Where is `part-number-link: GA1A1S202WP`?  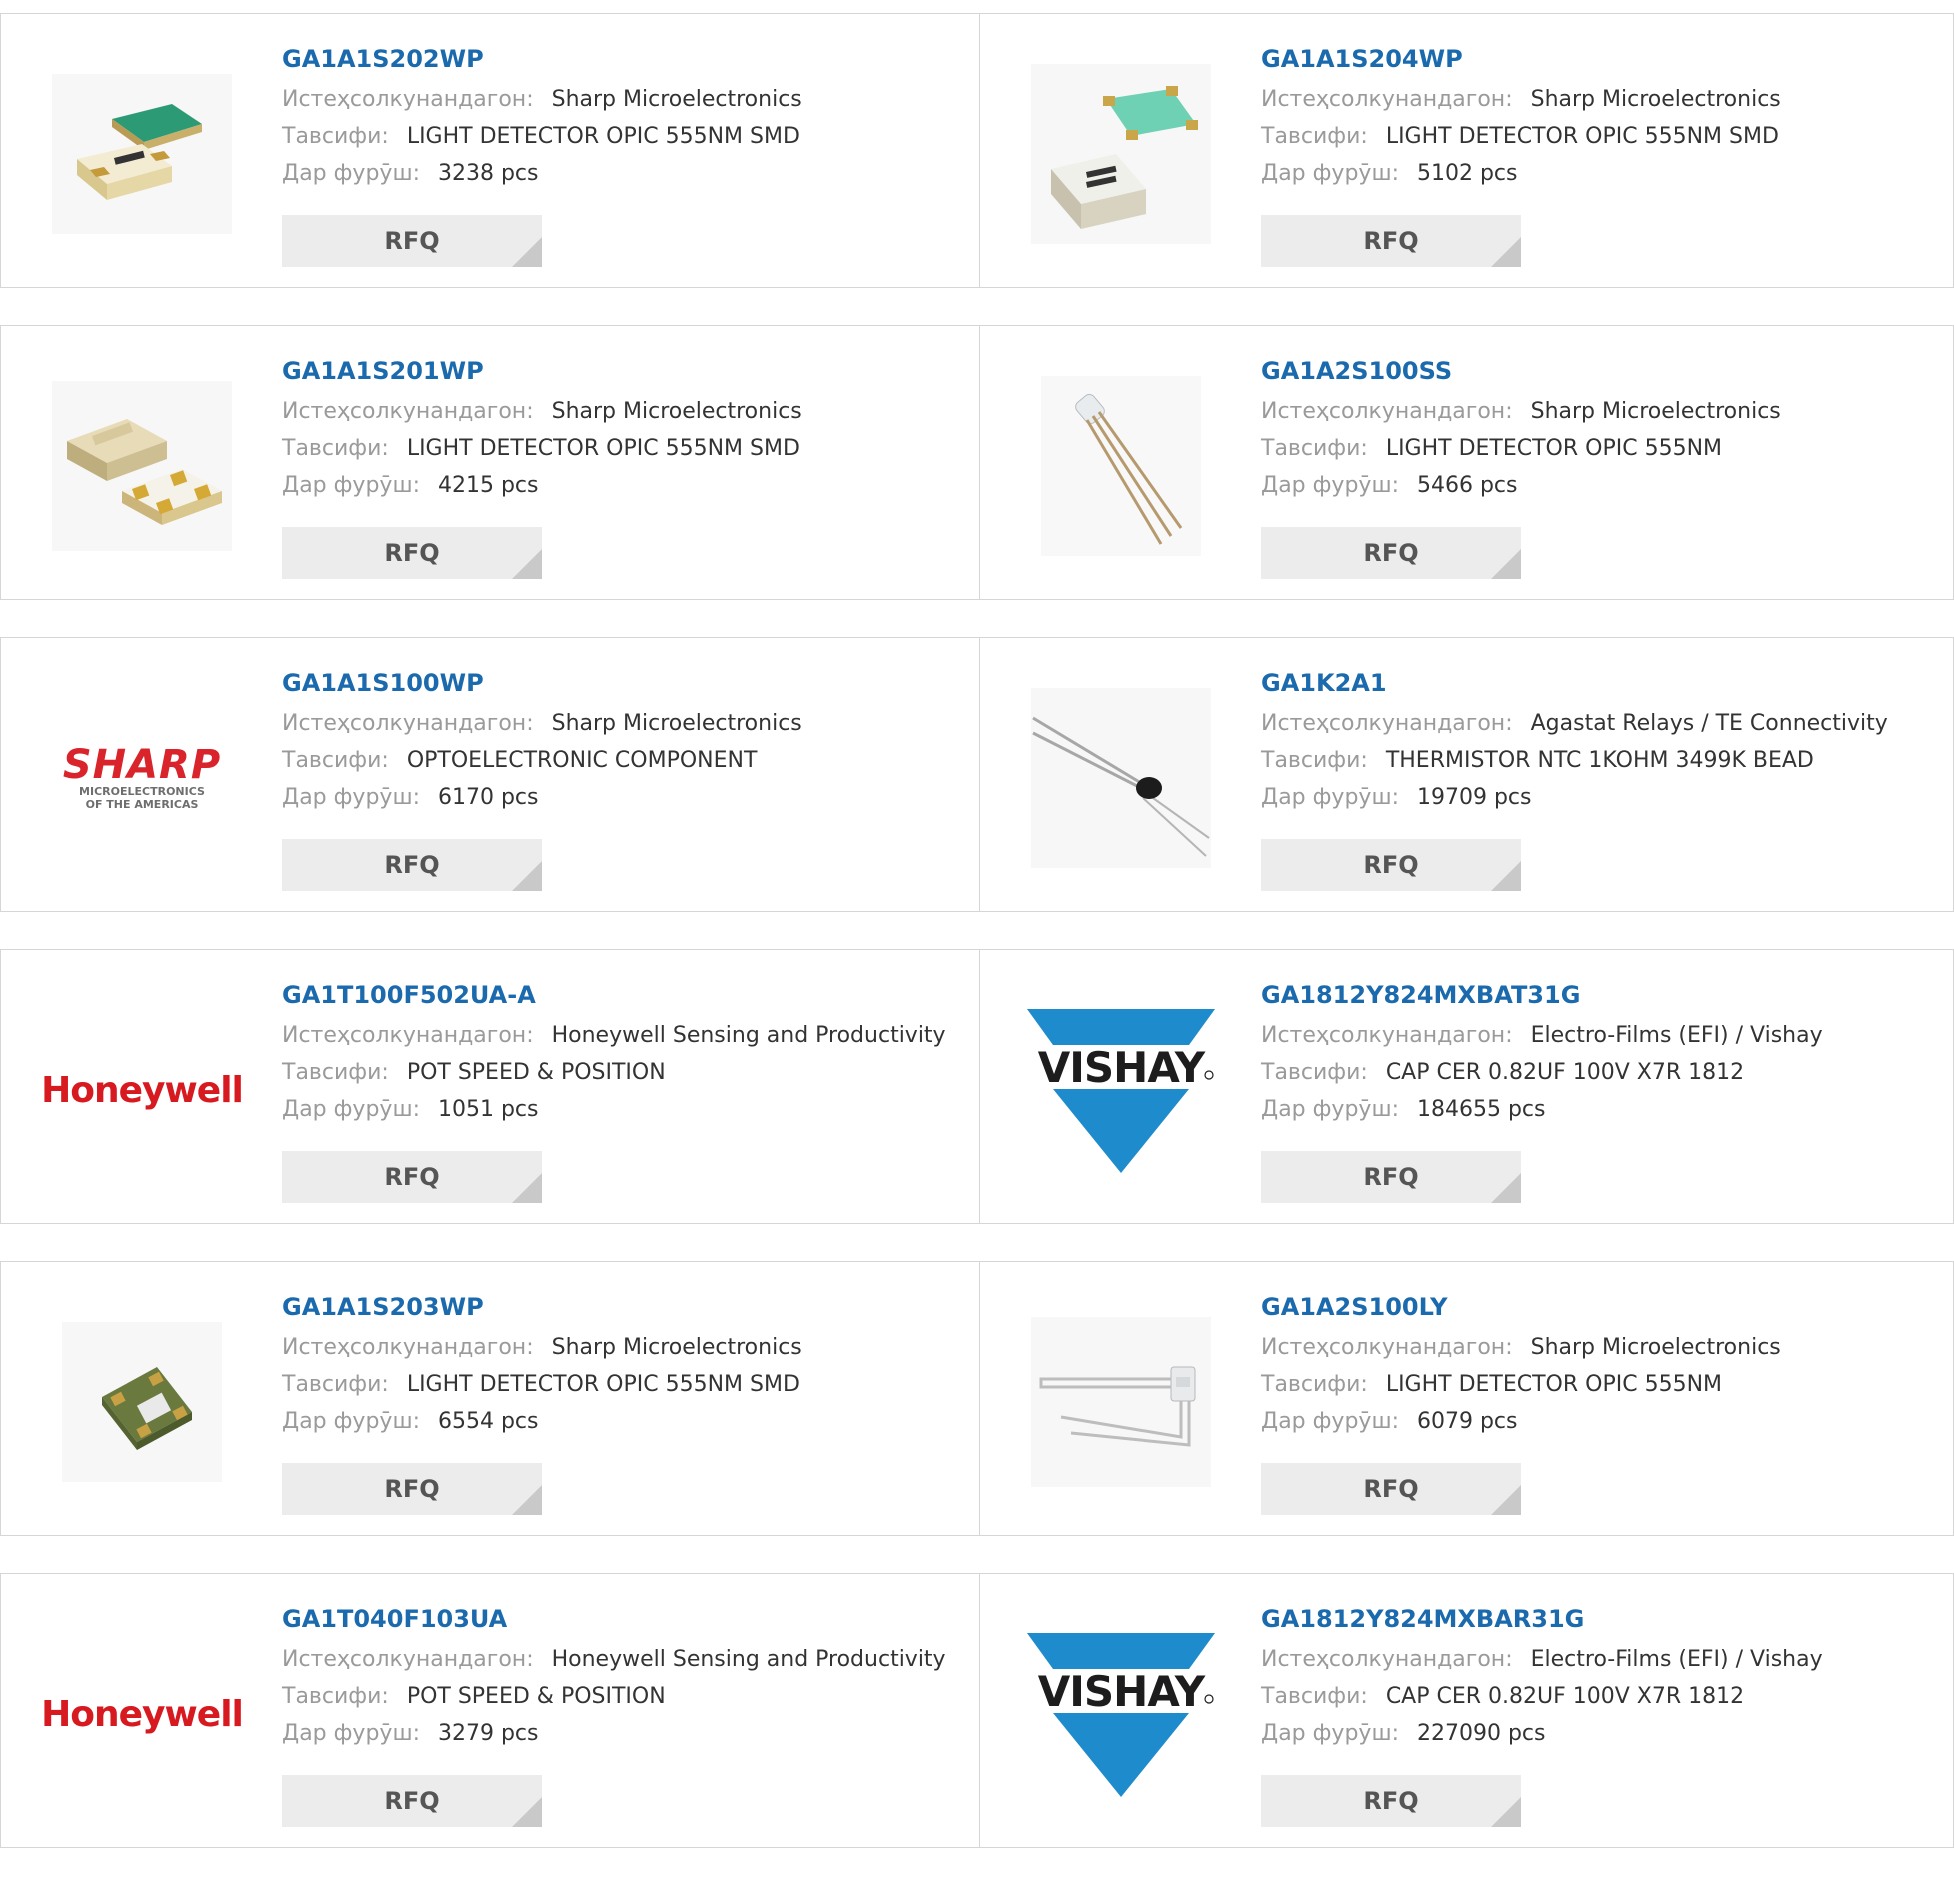 part-number-link: GA1A1S202WP is located at coordinates (625, 59).